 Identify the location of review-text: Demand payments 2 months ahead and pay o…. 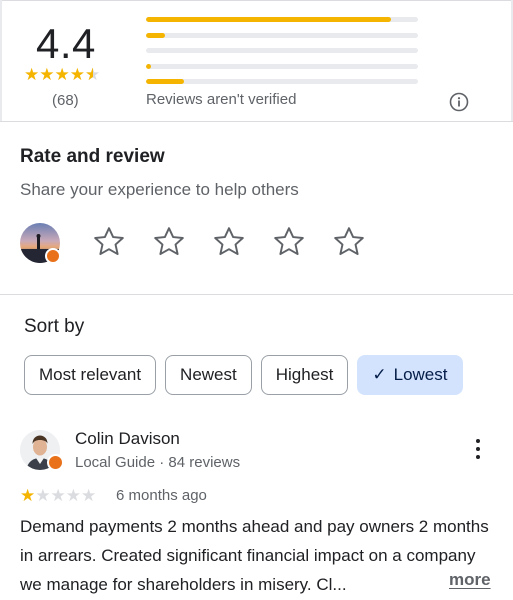
(254, 555).